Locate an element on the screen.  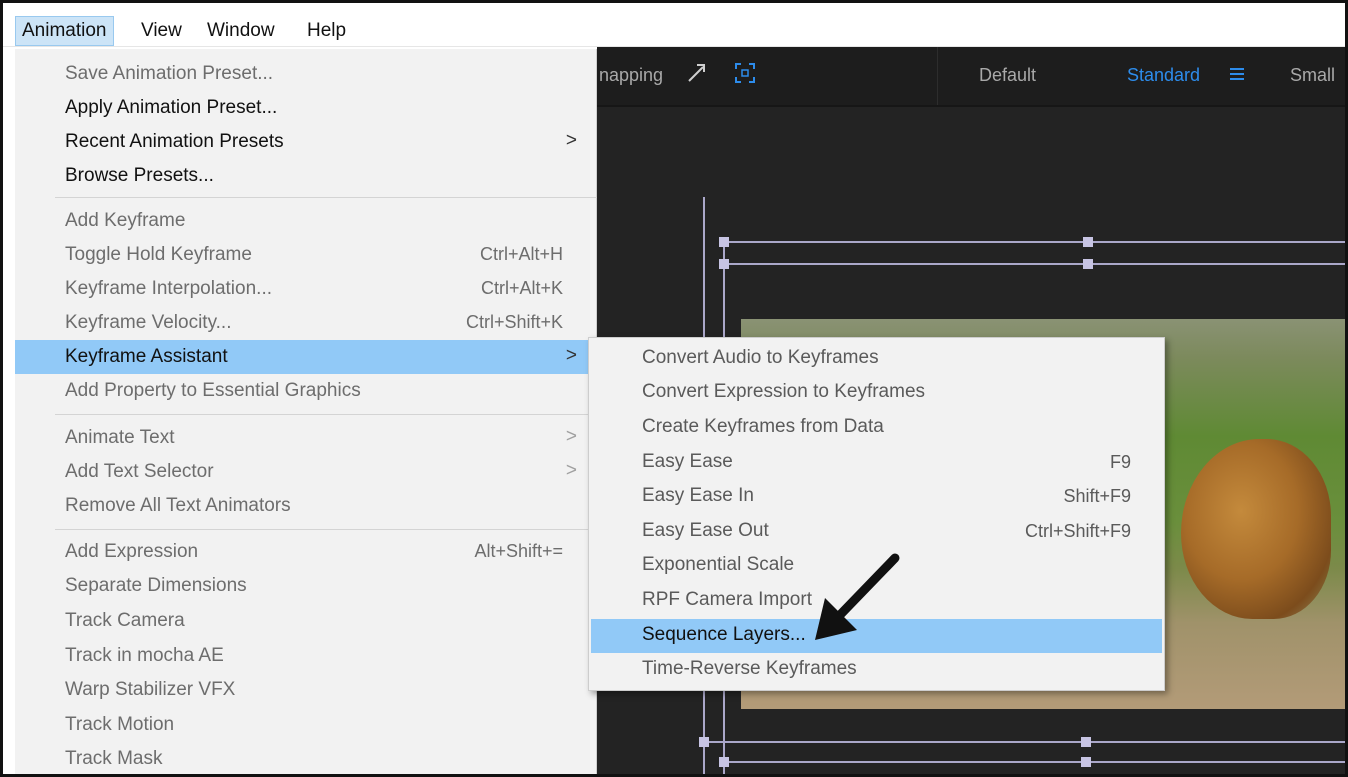
menu-item-warp-stabilizer-vfx: Warp Stabilizer VFX is located at coordinates (306, 690).